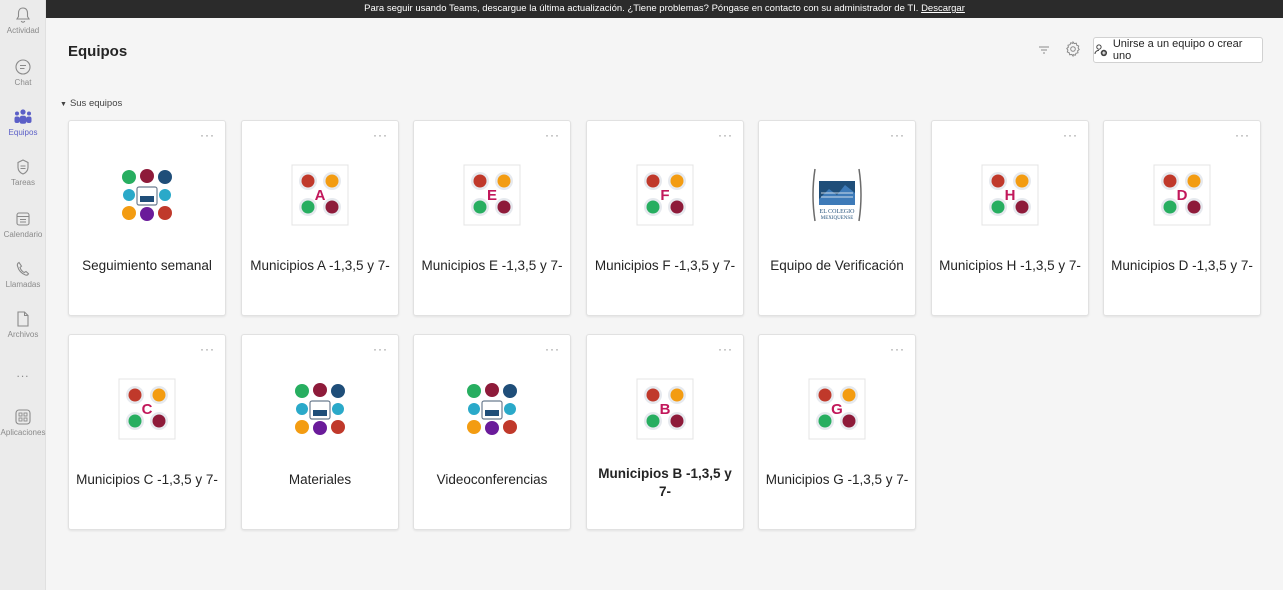 The image size is (1283, 590). I want to click on team-letter: B, so click(665, 409).